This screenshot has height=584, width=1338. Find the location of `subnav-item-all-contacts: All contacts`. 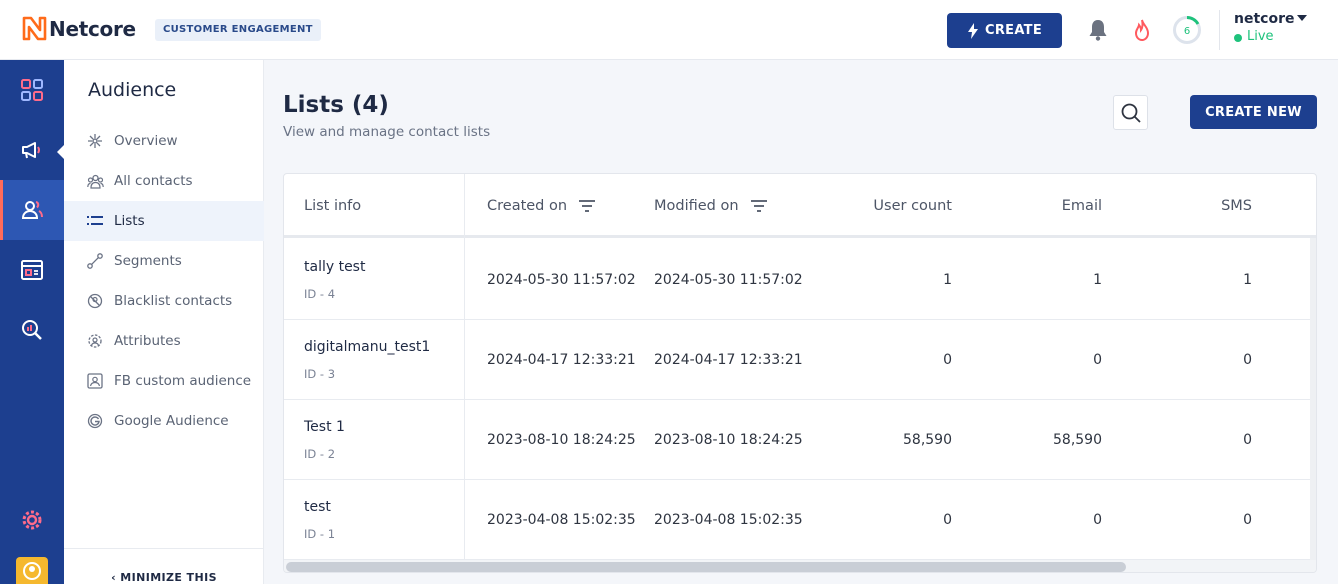

subnav-item-all-contacts: All contacts is located at coordinates (164, 181).